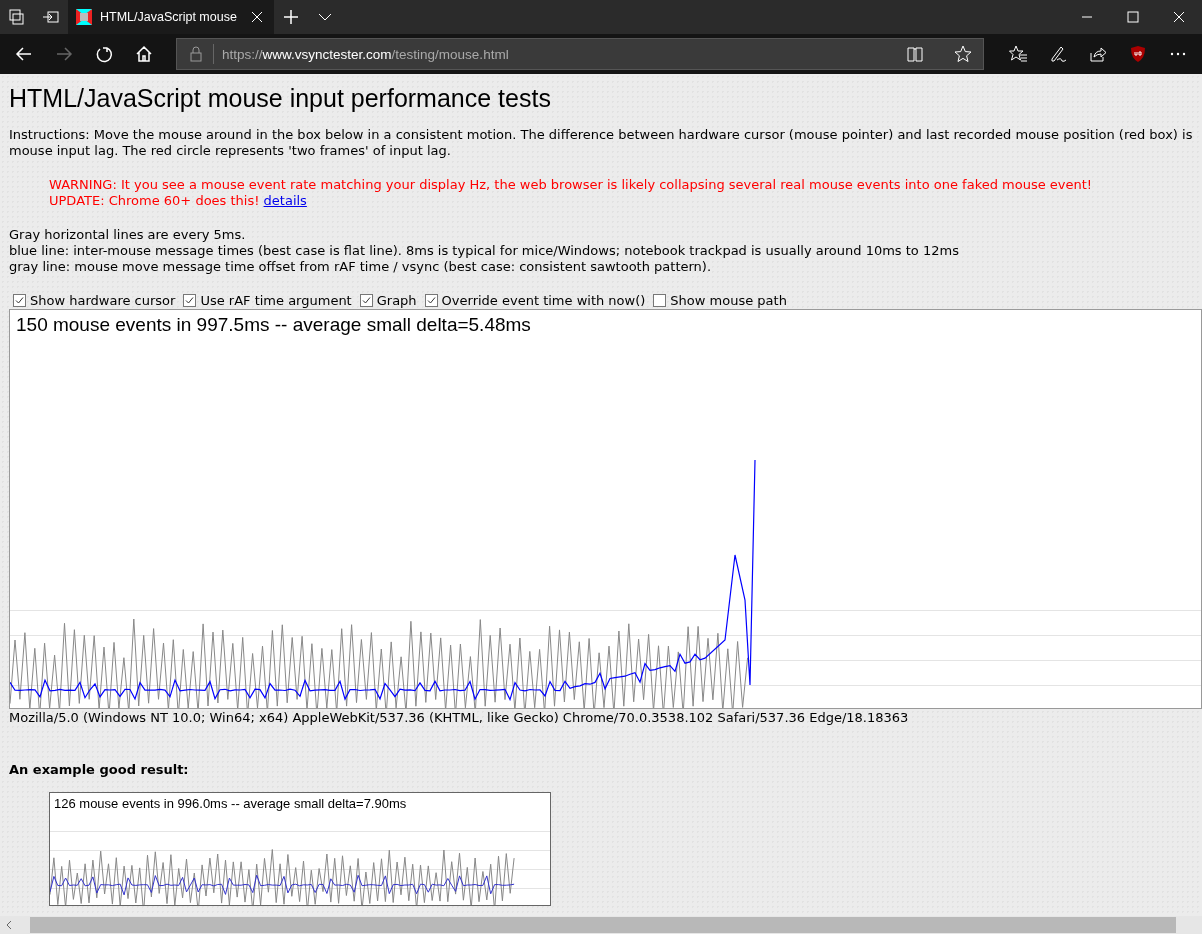 This screenshot has height=934, width=1202. I want to click on example-graph-title: 126 mouse events in 996.0ms -- average small delta=7.90ms, so click(230, 803).